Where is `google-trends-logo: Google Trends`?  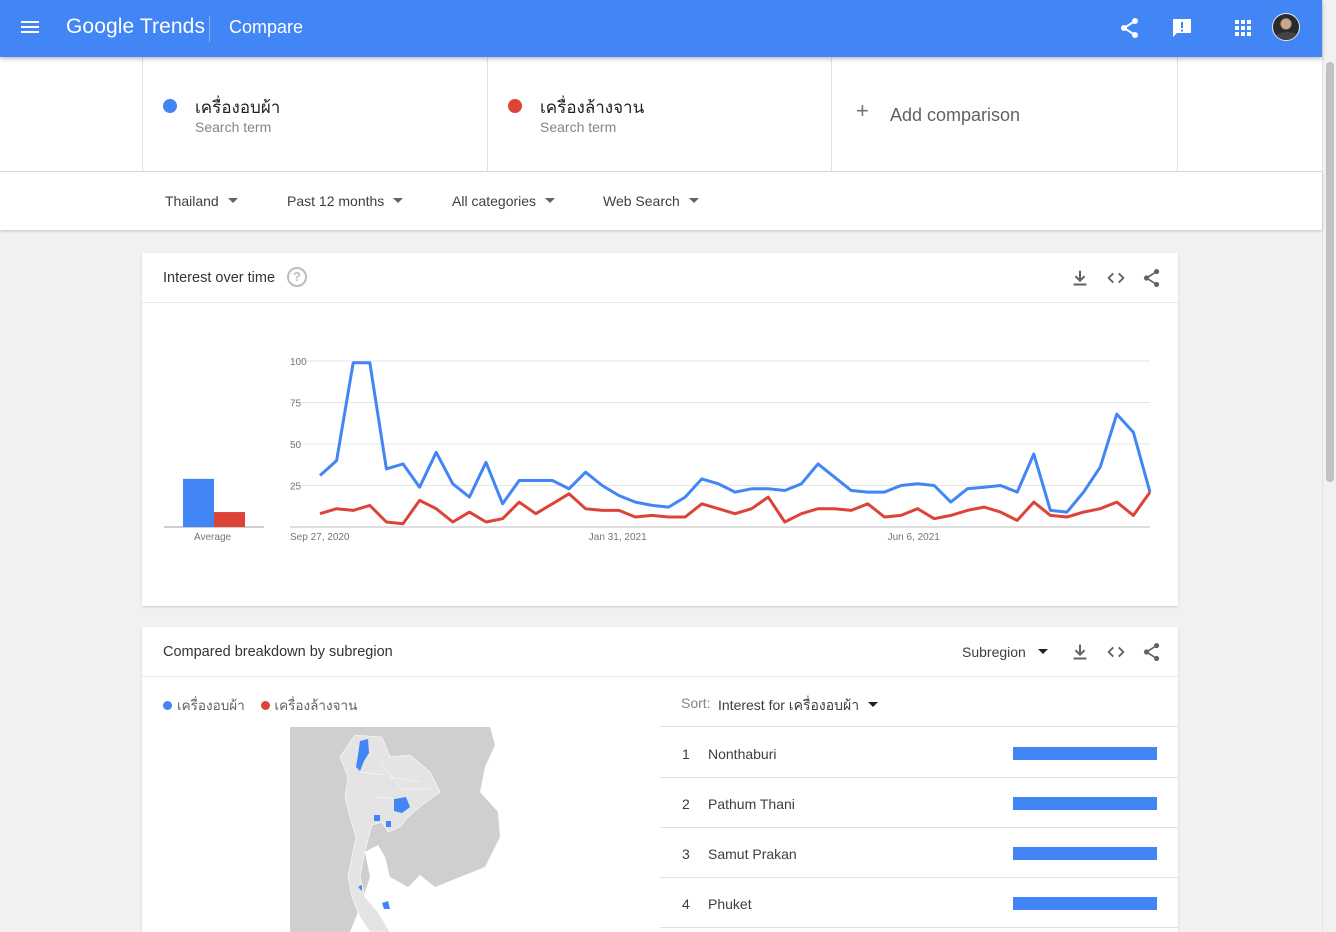 google-trends-logo: Google Trends is located at coordinates (135, 27).